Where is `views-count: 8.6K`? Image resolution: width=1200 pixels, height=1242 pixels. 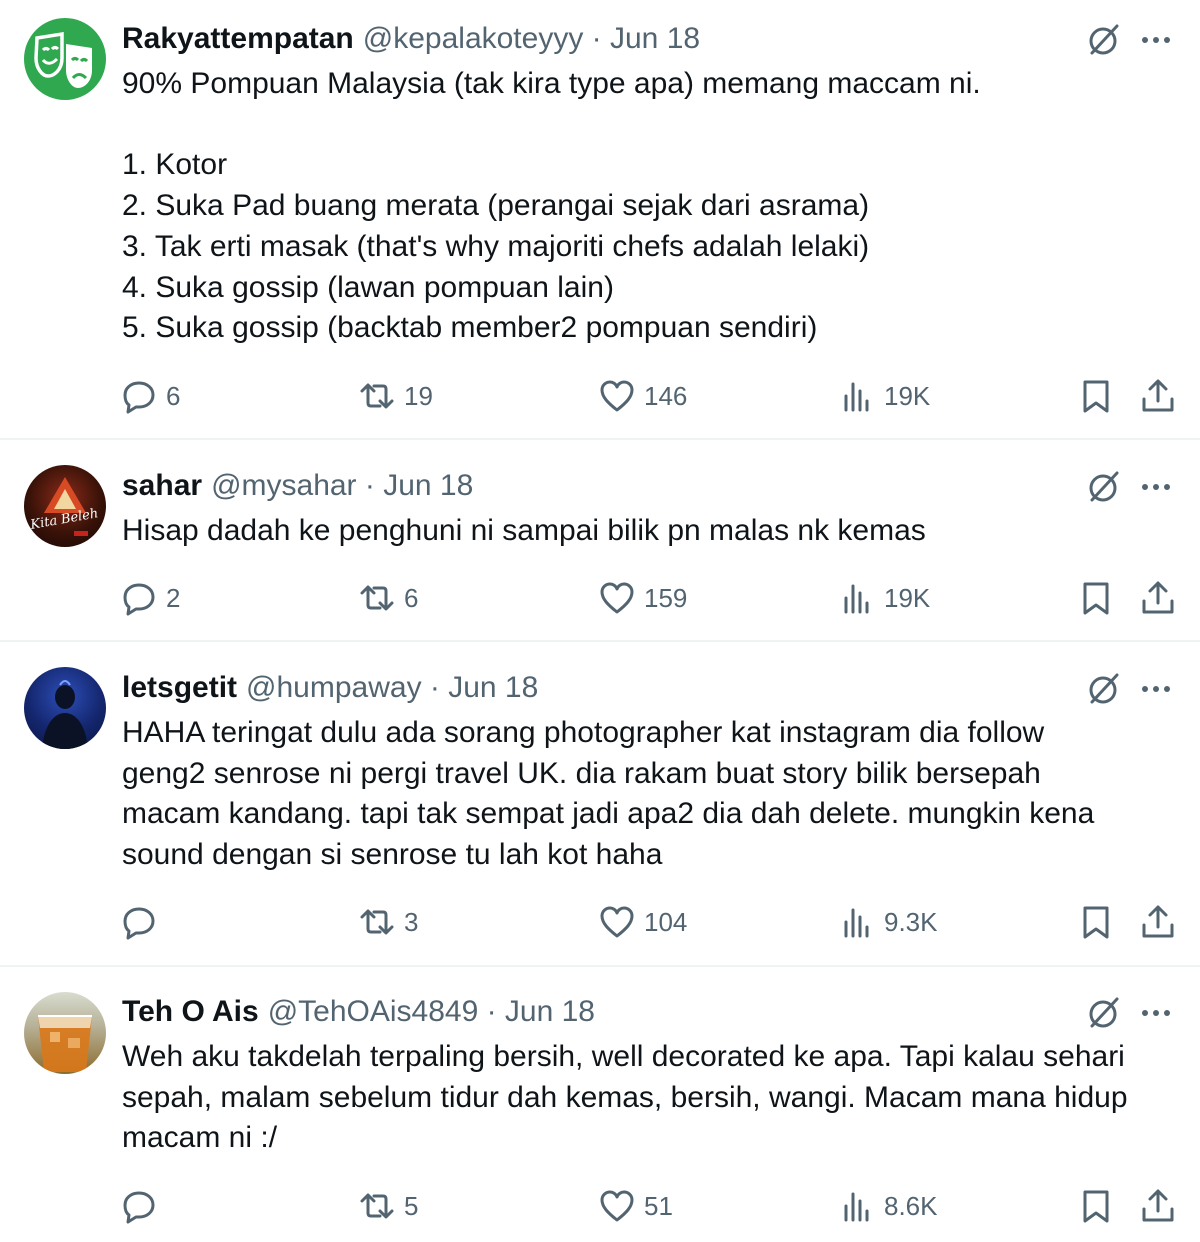 views-count: 8.6K is located at coordinates (911, 1205).